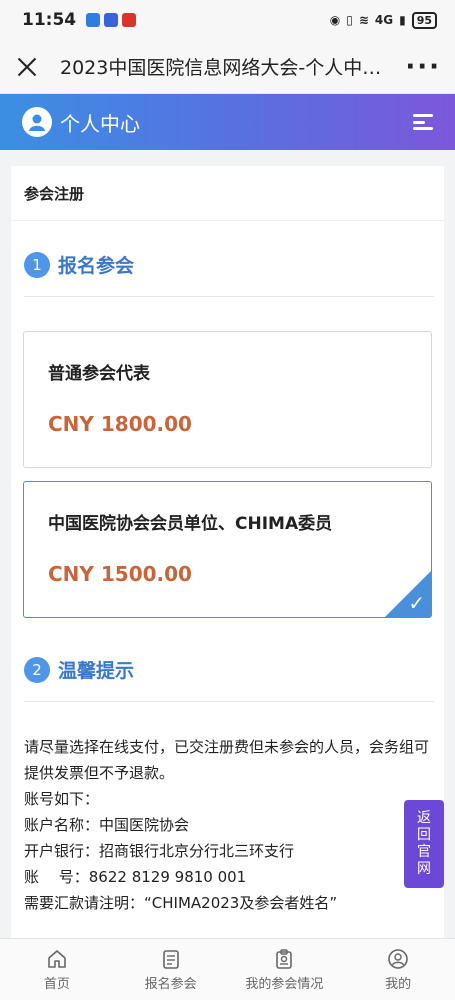  Describe the element at coordinates (227, 760) in the screenshot. I see `notice-line: 请尽量选择在线支付，已交注册费但未参会的人员，会务组可提供发票但不予退款。` at that location.